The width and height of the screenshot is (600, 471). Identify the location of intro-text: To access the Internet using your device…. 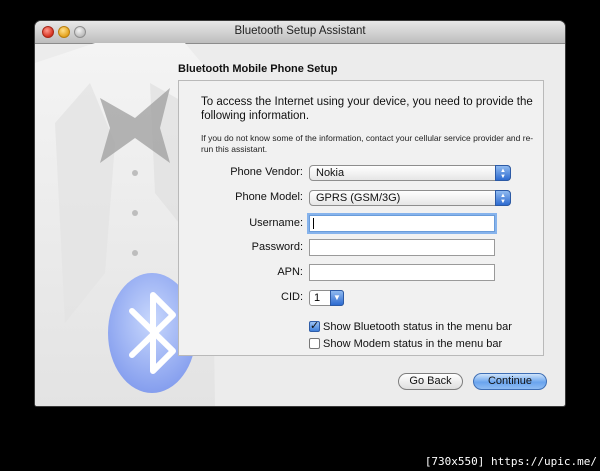
(367, 109).